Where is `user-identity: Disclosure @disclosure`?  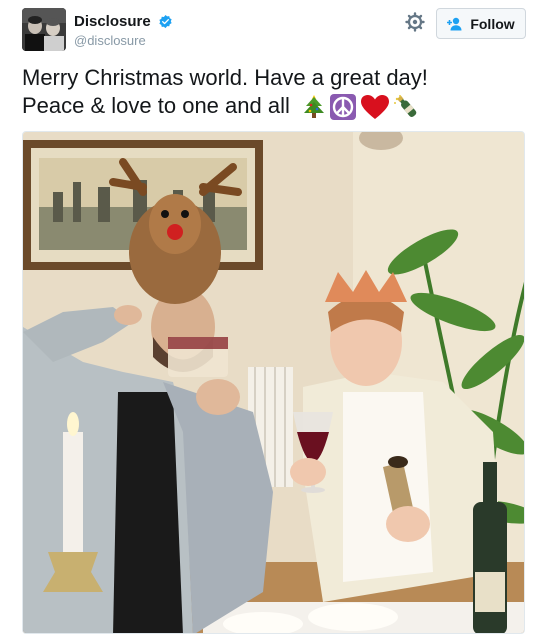
user-identity: Disclosure @disclosure is located at coordinates (123, 30).